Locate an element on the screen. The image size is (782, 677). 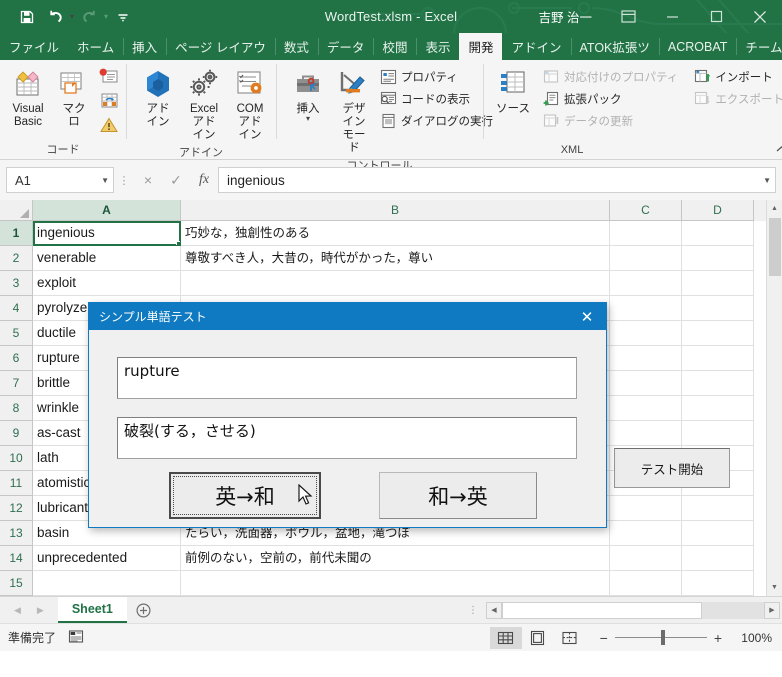
add-sheet-icon is located at coordinates (144, 610).